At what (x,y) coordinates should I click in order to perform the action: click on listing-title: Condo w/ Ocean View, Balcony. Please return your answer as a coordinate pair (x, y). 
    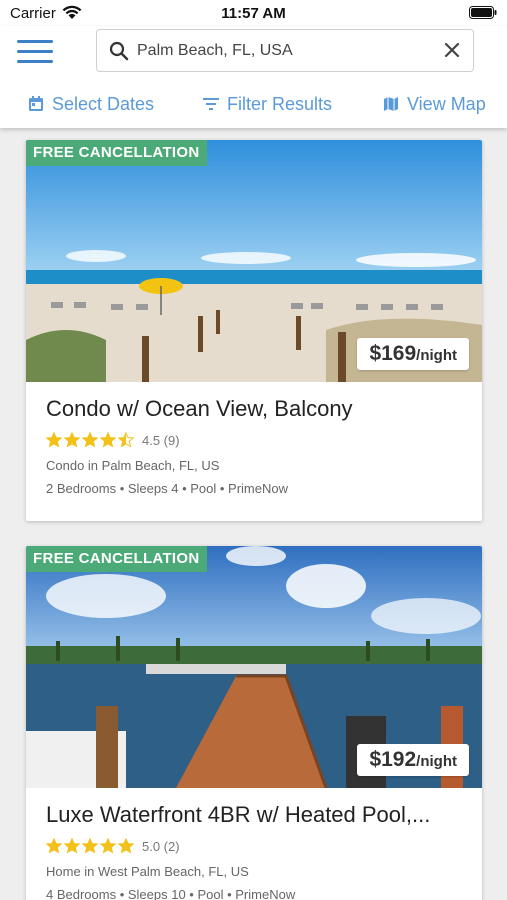
    Looking at the image, I should click on (254, 409).